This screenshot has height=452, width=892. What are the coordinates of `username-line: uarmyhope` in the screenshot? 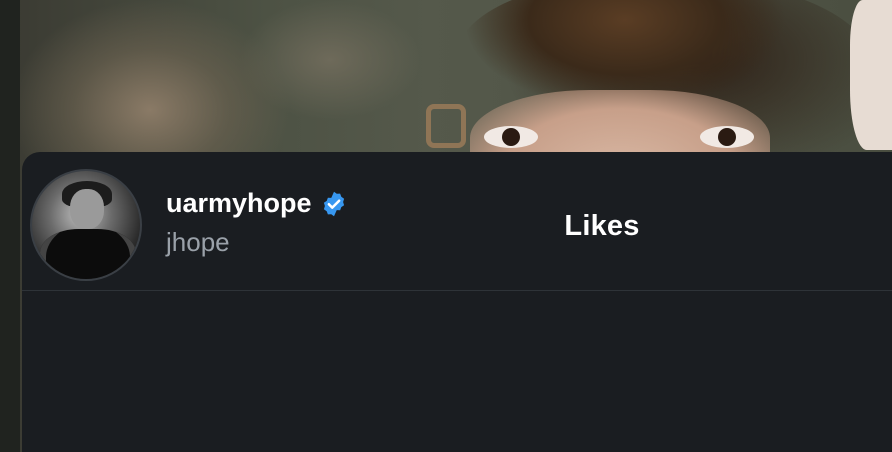 It's located at (257, 203).